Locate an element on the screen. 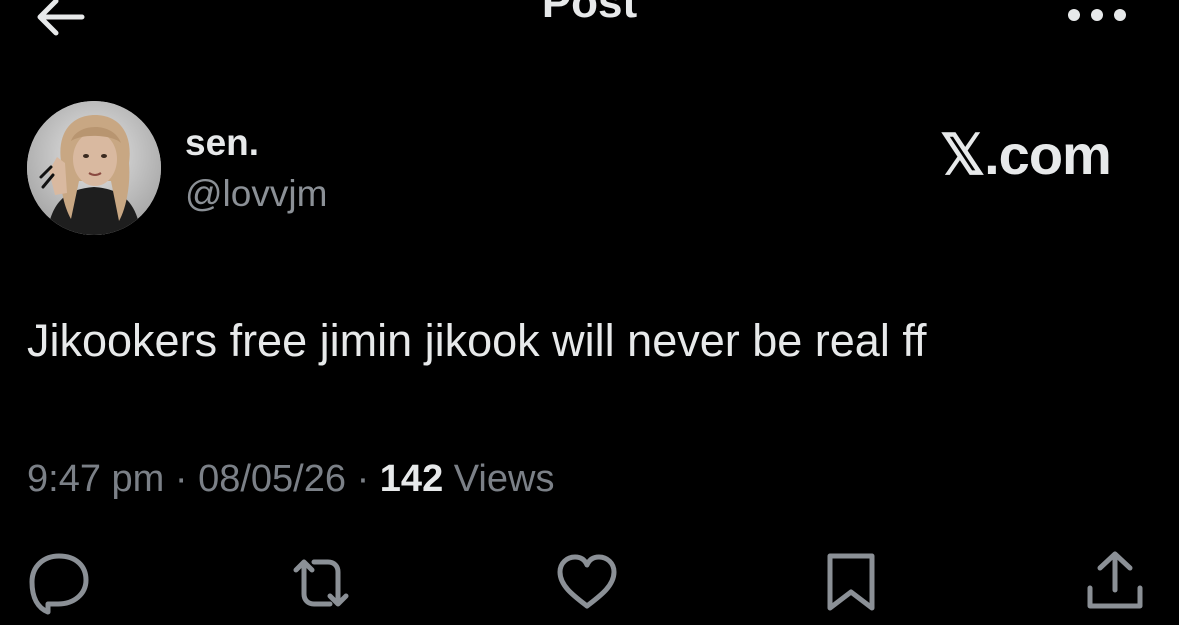  reply-icon is located at coordinates (59, 584).